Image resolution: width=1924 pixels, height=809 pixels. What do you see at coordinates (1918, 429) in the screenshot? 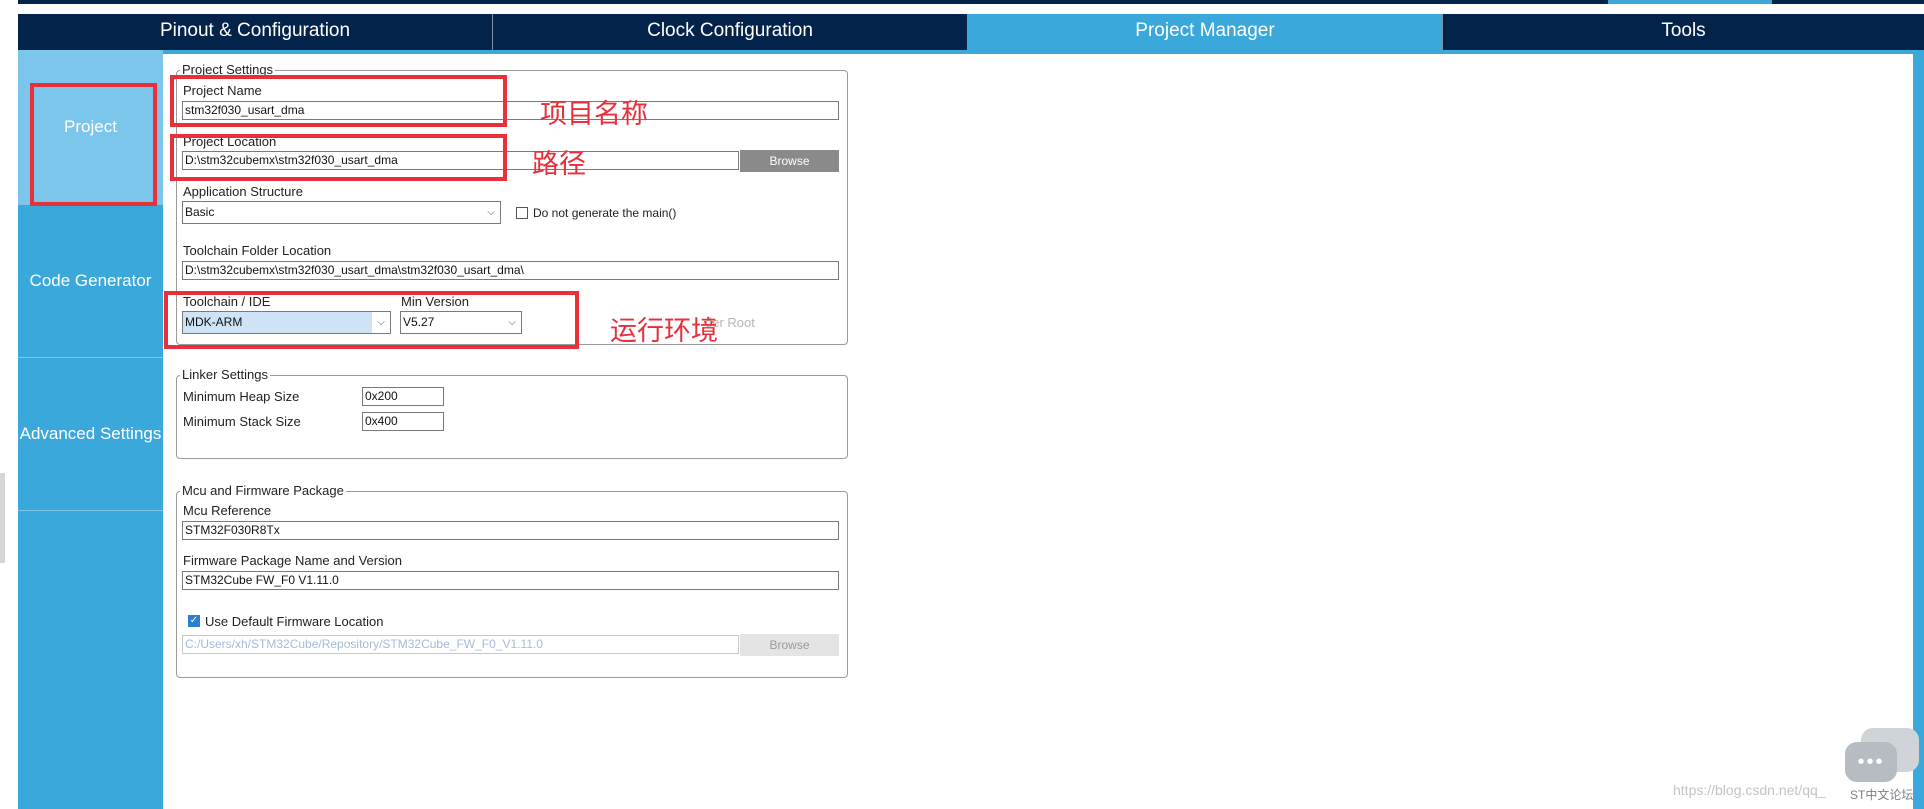
I see `right-edge-panel` at bounding box center [1918, 429].